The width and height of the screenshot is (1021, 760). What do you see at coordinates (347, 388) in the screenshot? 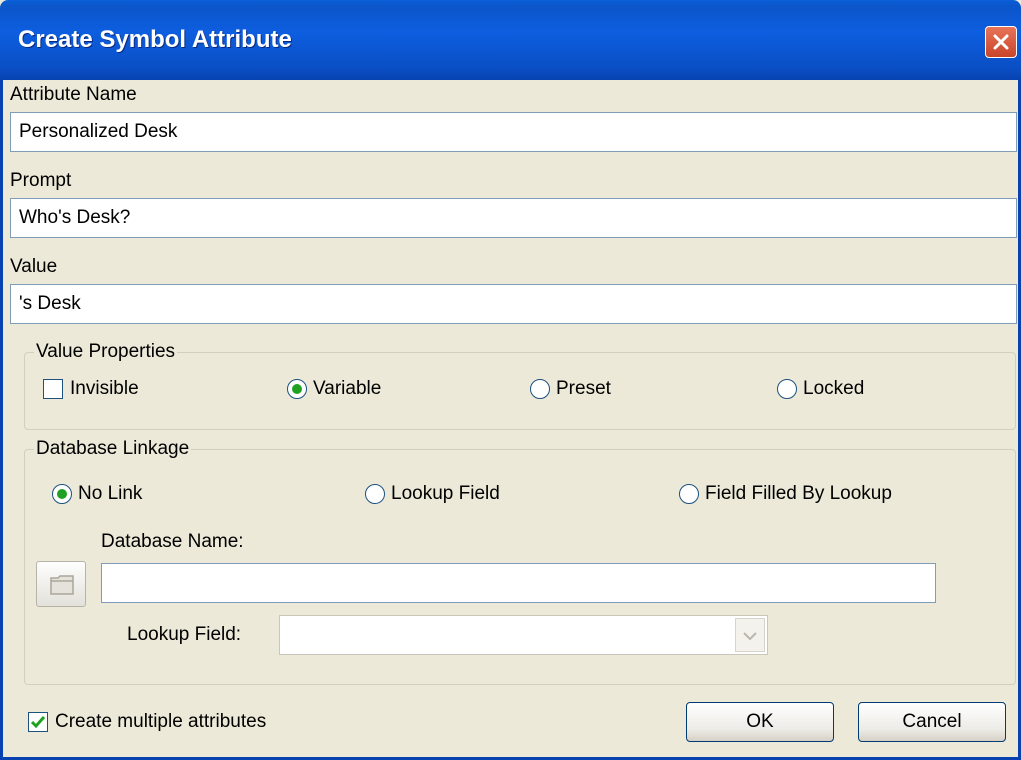
I see `variable-label: Variable` at bounding box center [347, 388].